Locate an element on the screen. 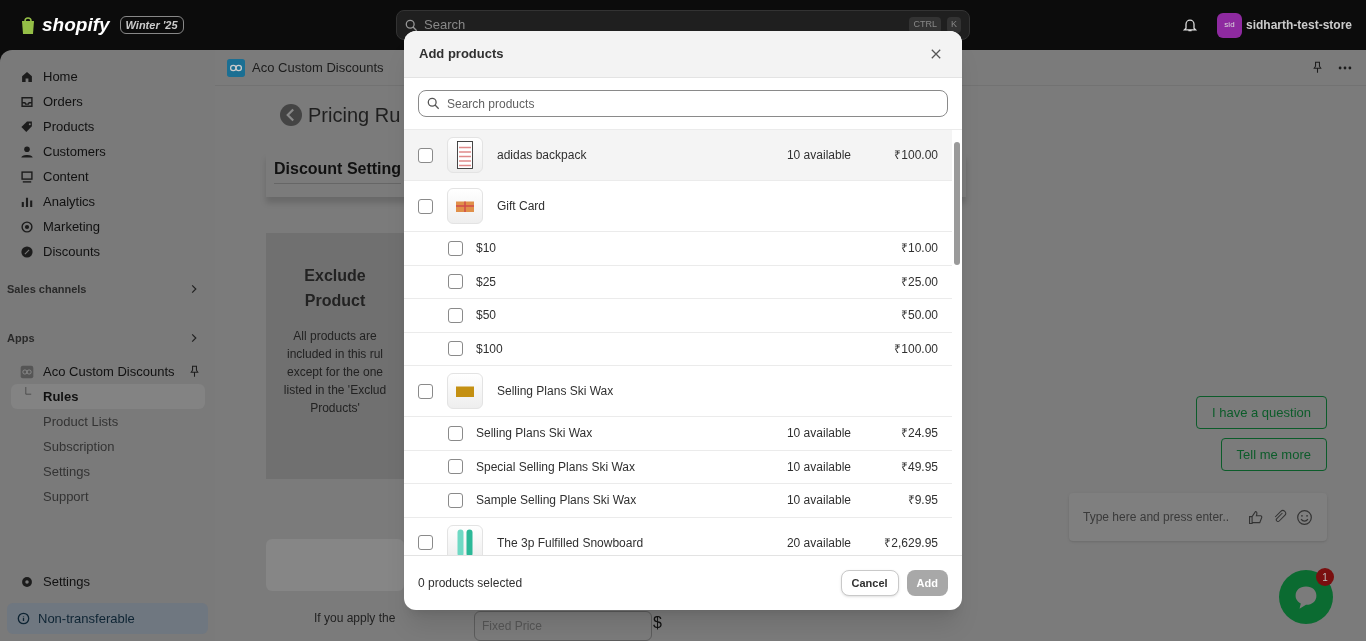 The width and height of the screenshot is (1366, 641). product-name: The 3p Fulfilled Snowboard is located at coordinates (571, 543).